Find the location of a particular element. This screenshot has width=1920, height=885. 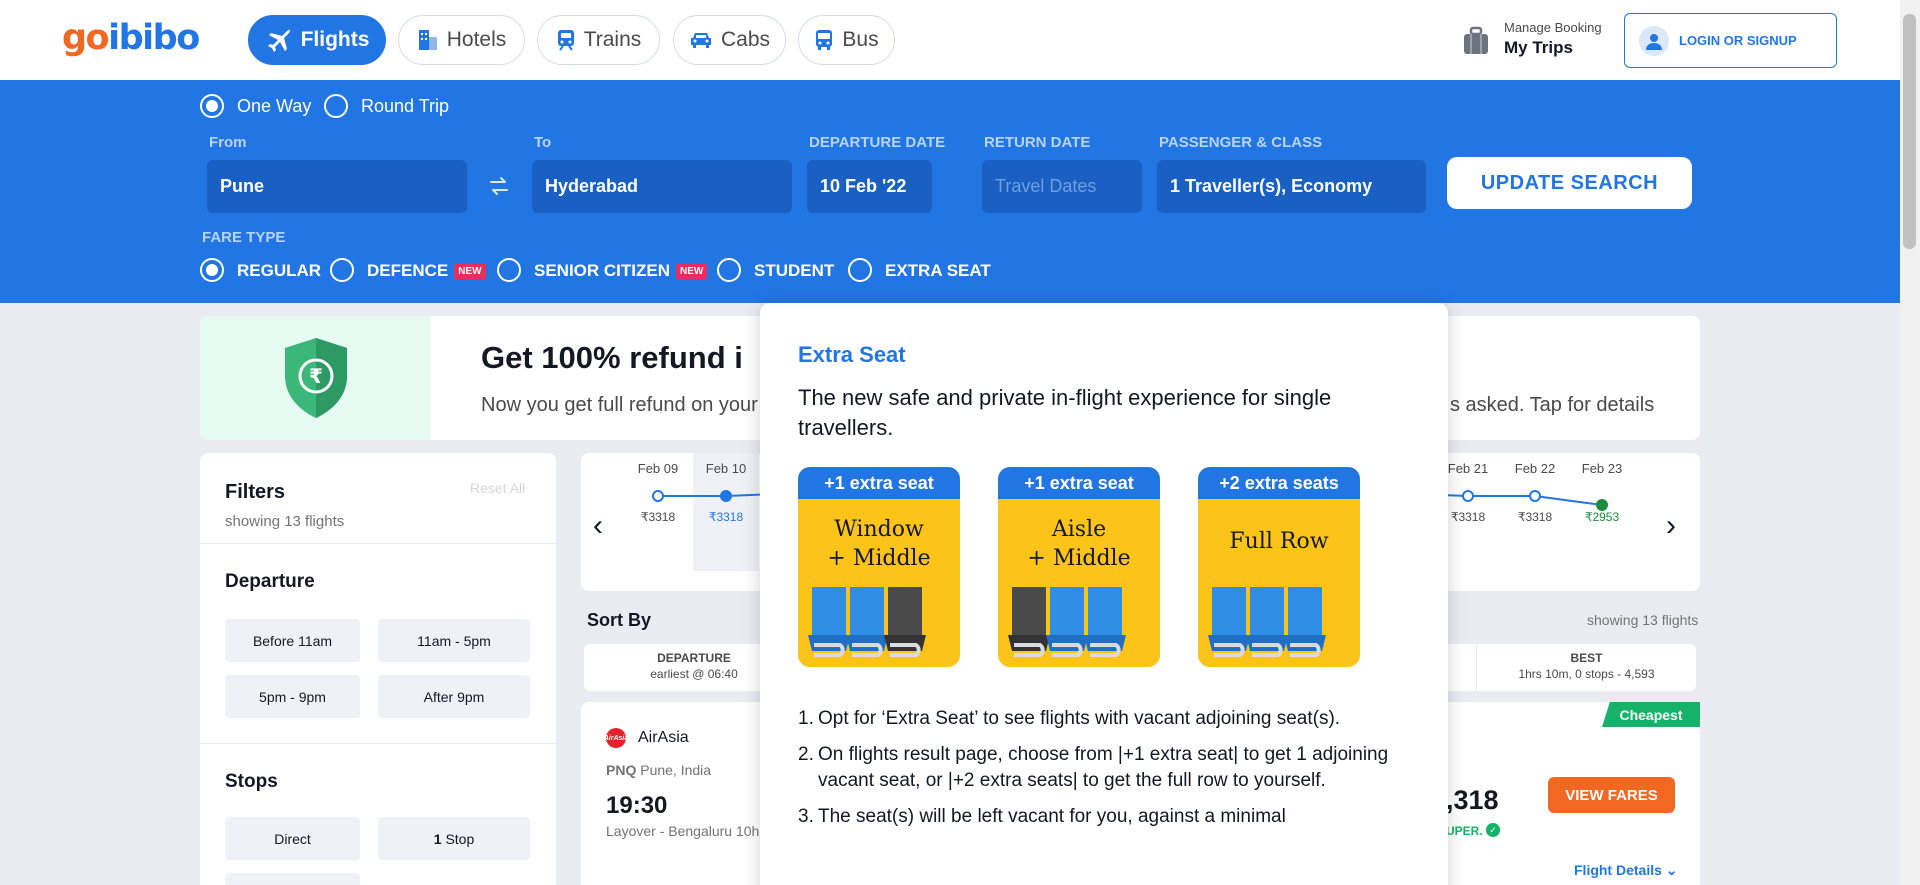

departure-time: 19:30 is located at coordinates (637, 805).